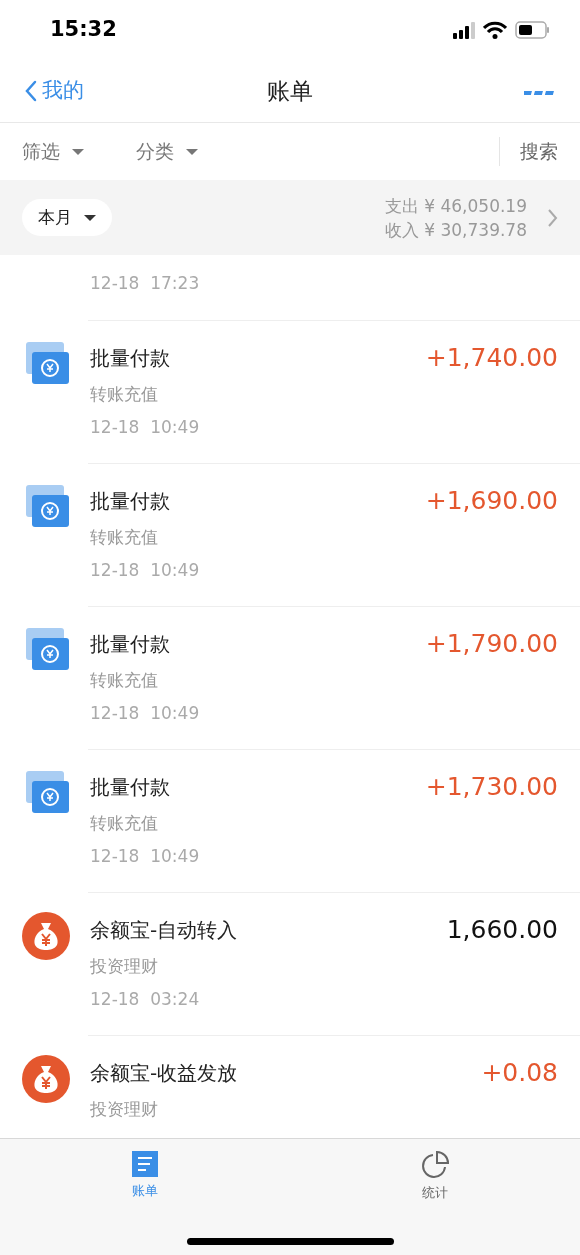 This screenshot has height=1255, width=580. What do you see at coordinates (464, 30) in the screenshot?
I see `signal-icon` at bounding box center [464, 30].